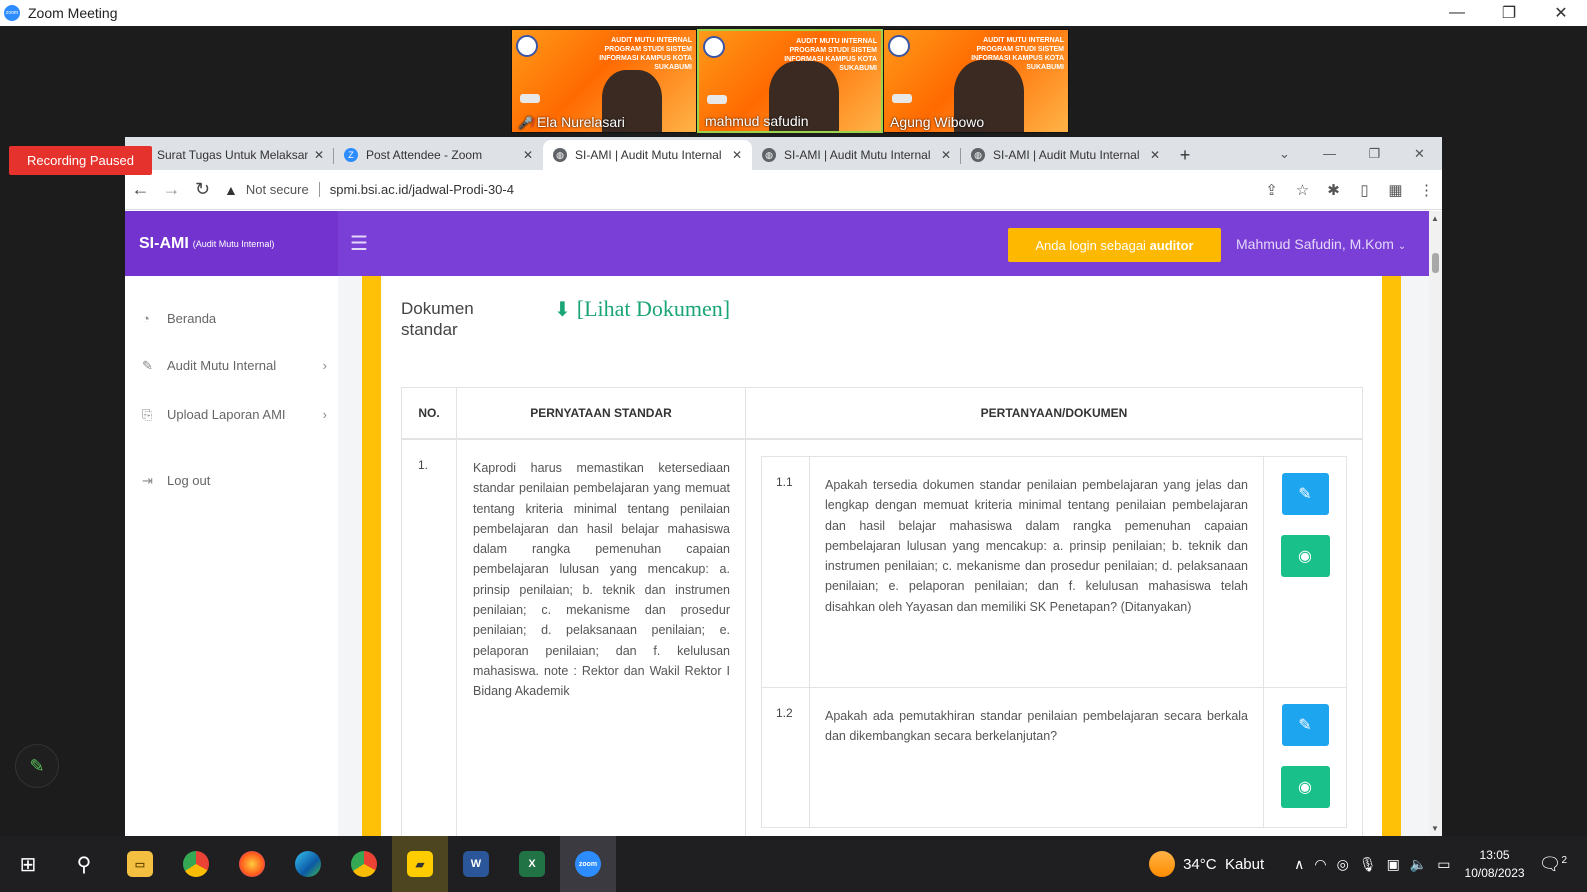 The width and height of the screenshot is (1587, 892). What do you see at coordinates (283, 189) in the screenshot?
I see `security-label: Not secure` at bounding box center [283, 189].